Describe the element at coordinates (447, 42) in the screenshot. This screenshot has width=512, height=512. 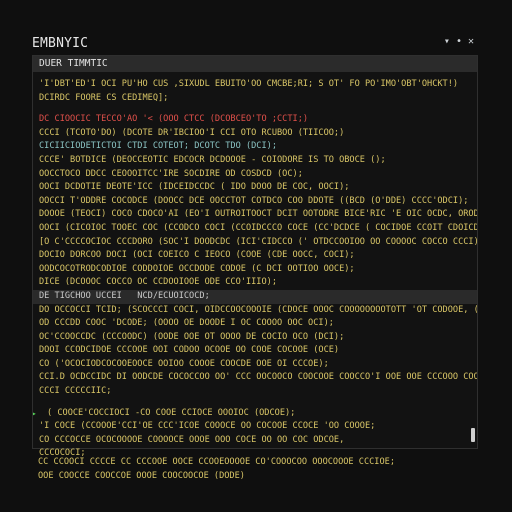
I see `chevron-down-icon: ▾` at that location.